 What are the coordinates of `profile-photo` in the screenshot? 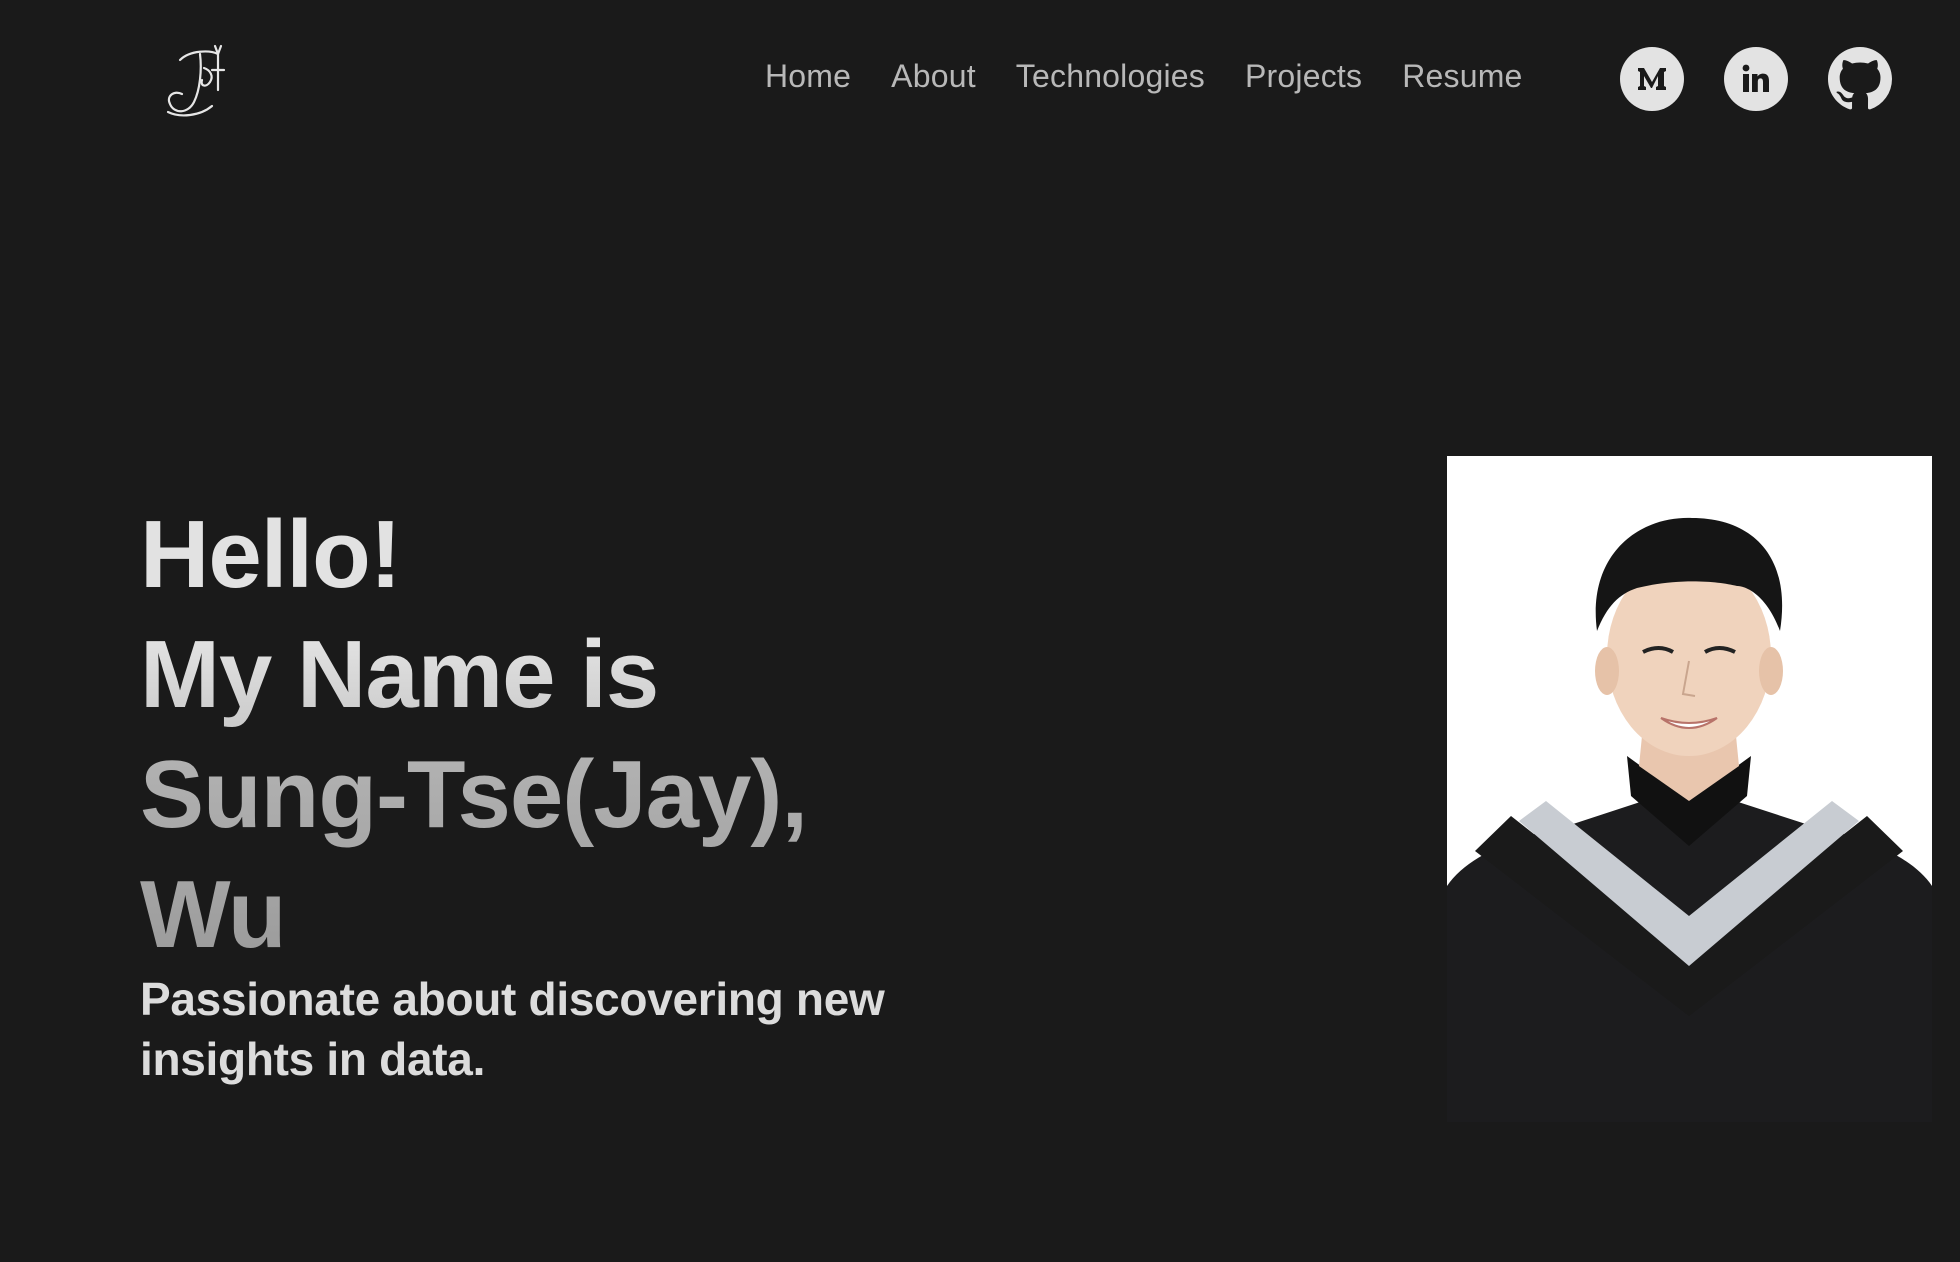 It's located at (1689, 789).